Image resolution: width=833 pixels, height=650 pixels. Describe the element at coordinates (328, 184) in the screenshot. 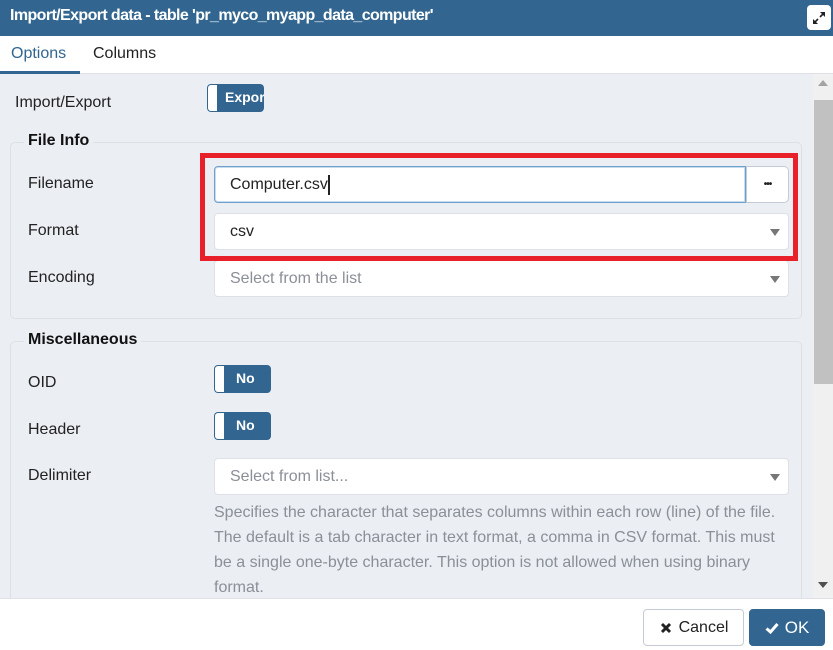

I see `text-caret` at that location.